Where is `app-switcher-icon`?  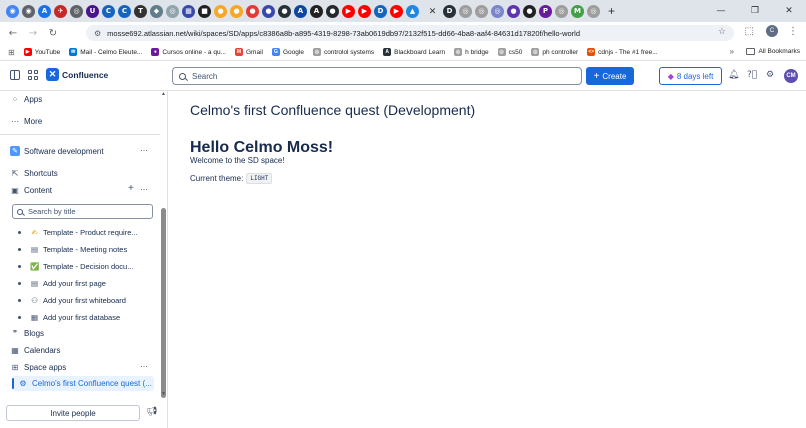
app-switcher-icon is located at coordinates (33, 75).